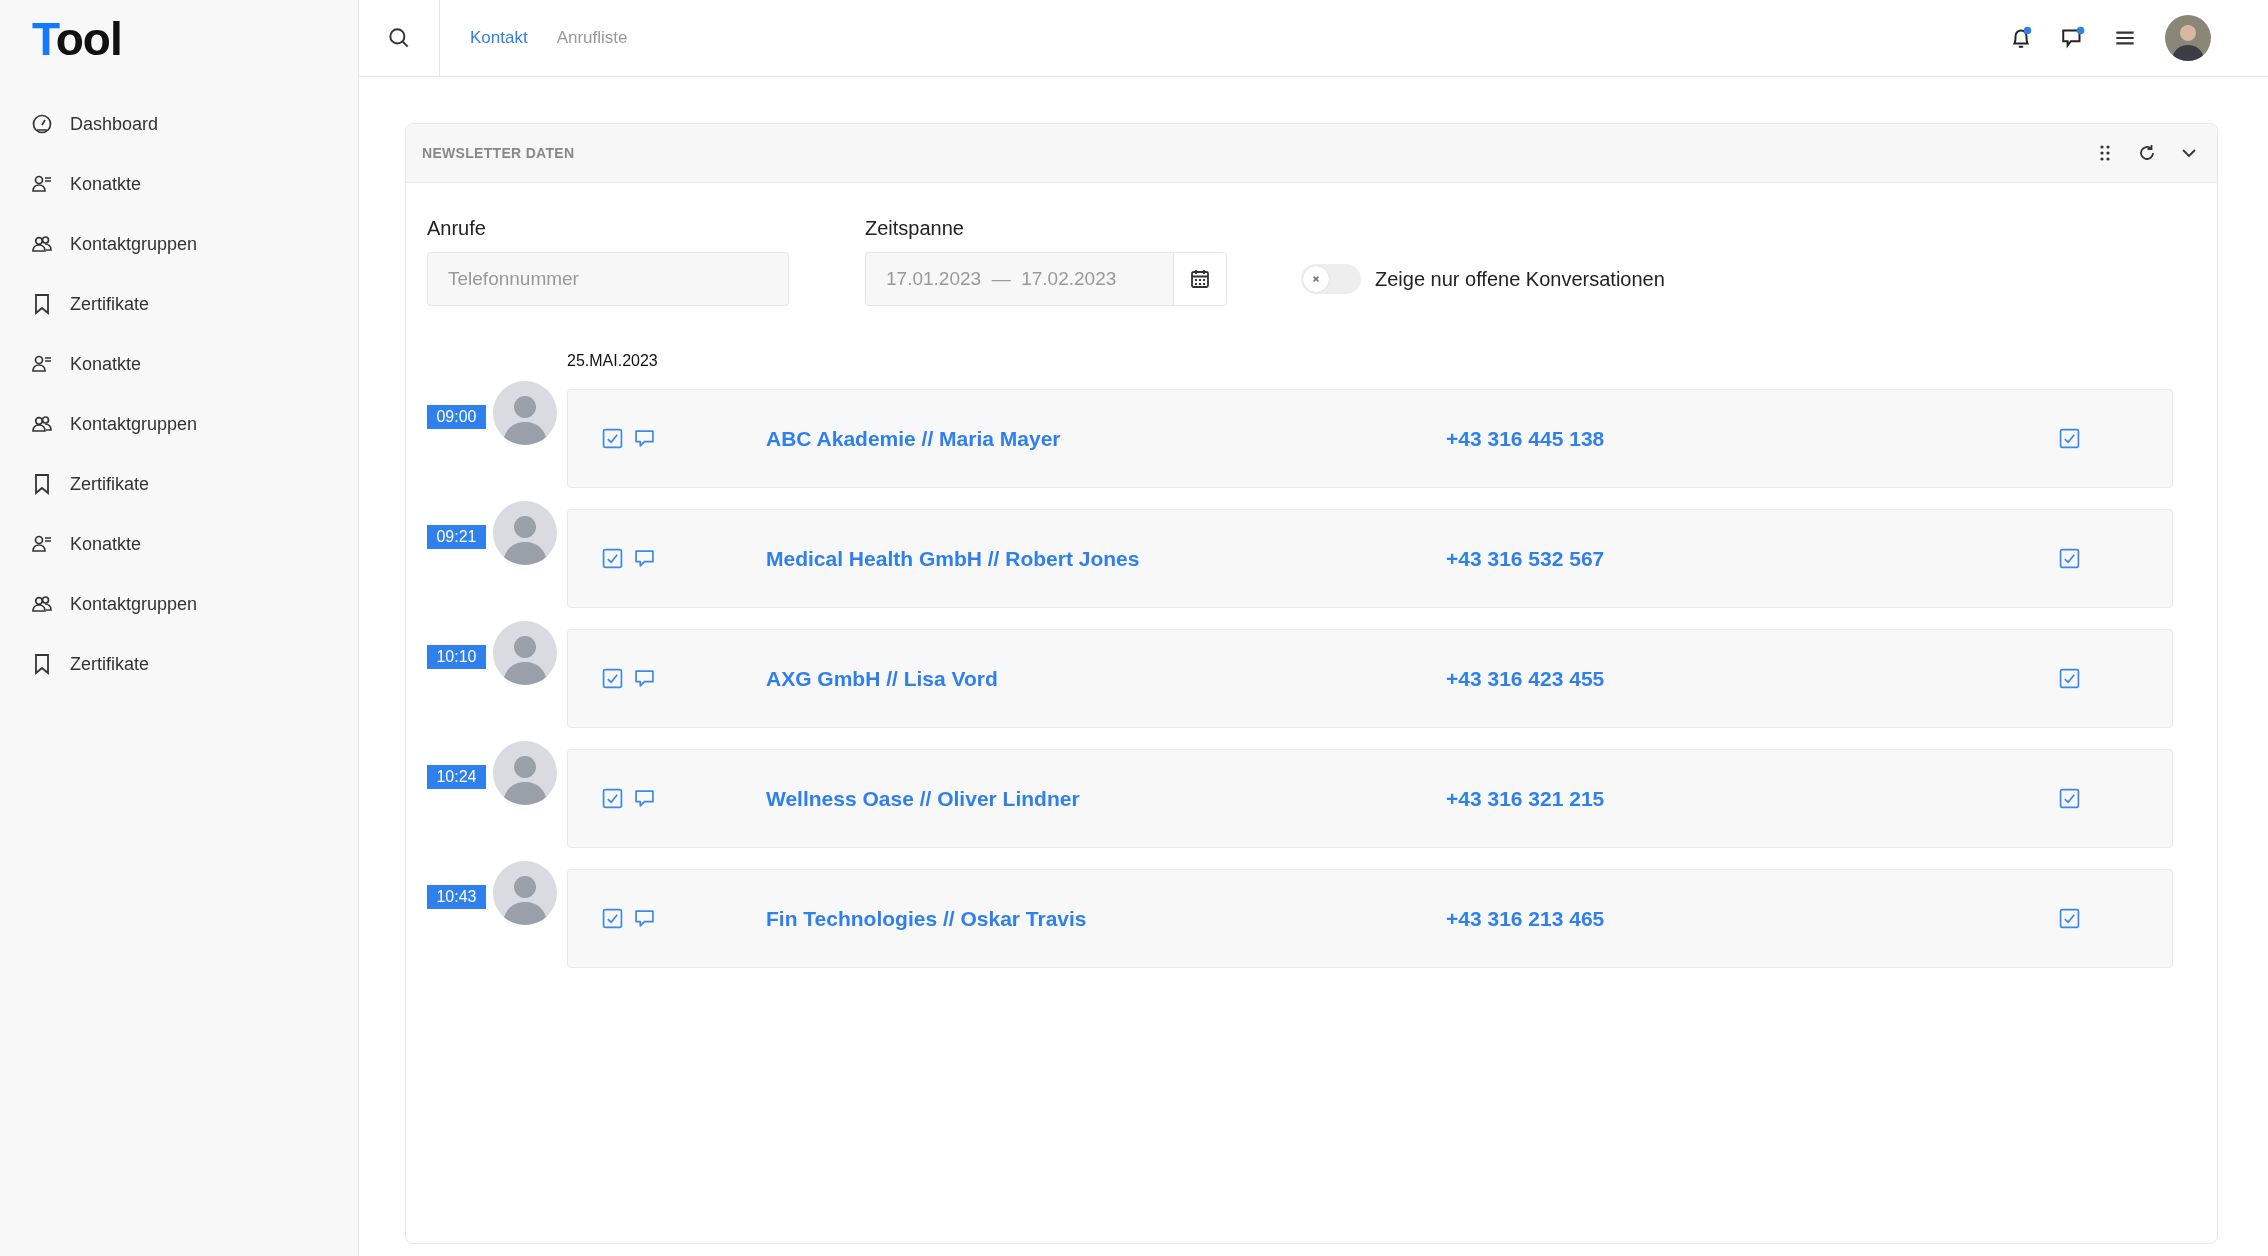 The width and height of the screenshot is (2268, 1256). I want to click on phone-link: +43 316 445 138, so click(1525, 438).